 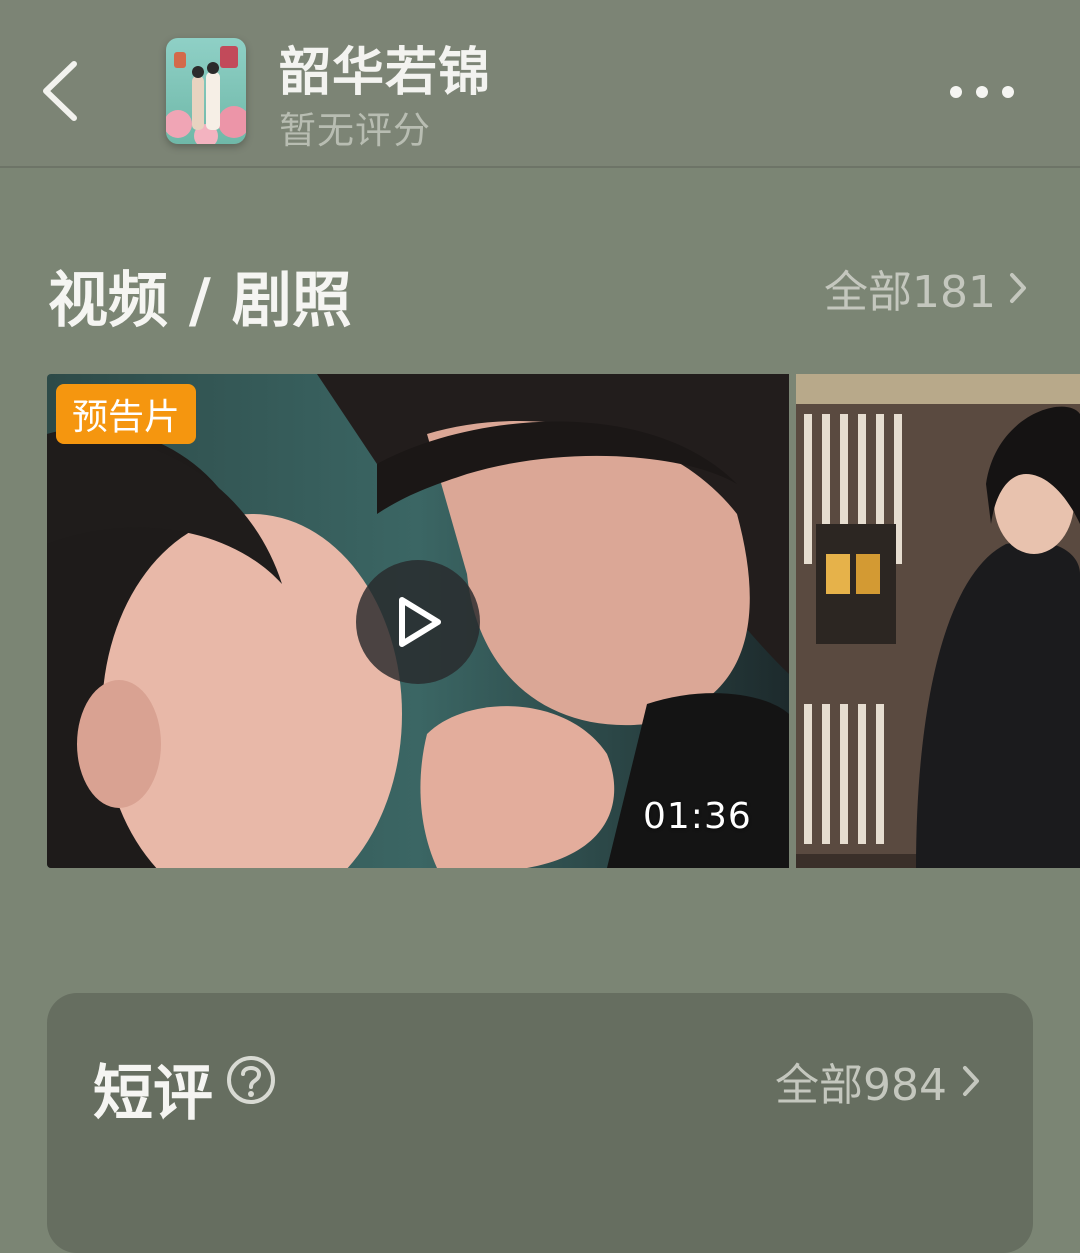 I want to click on short-review-title: 短评, so click(x=153, y=1094).